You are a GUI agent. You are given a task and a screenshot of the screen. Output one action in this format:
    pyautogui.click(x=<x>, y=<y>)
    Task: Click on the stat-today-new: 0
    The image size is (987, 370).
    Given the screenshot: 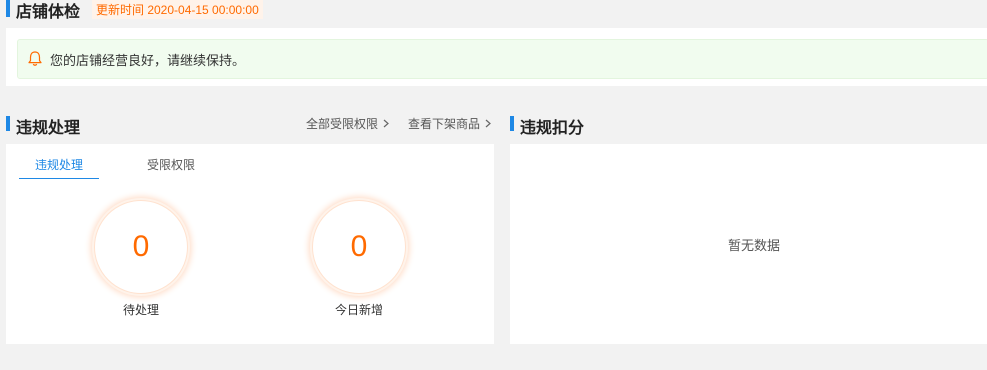 What is the action you would take?
    pyautogui.click(x=359, y=247)
    